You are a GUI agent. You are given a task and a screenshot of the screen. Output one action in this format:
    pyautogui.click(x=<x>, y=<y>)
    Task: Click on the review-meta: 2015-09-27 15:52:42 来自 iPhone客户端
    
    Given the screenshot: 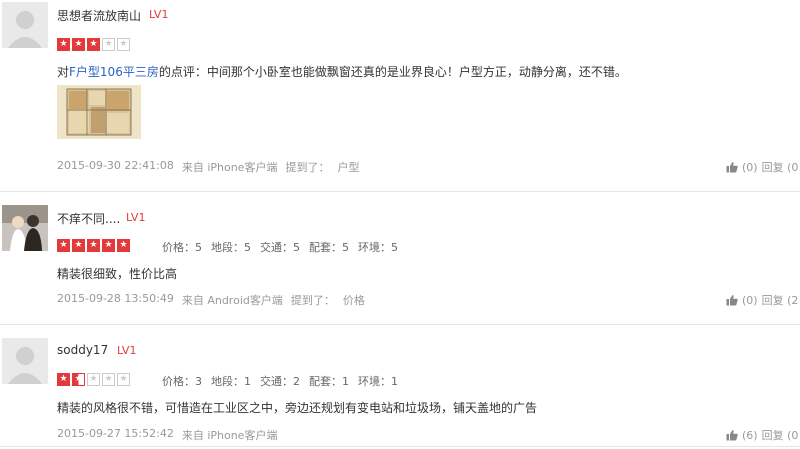 What is the action you would take?
    pyautogui.click(x=167, y=435)
    